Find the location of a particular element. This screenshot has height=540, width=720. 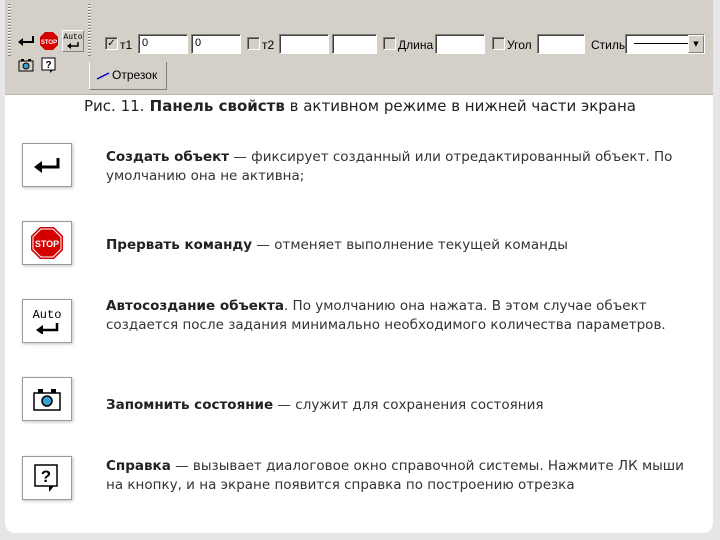

stop-icon-label: STOP is located at coordinates (49, 43).